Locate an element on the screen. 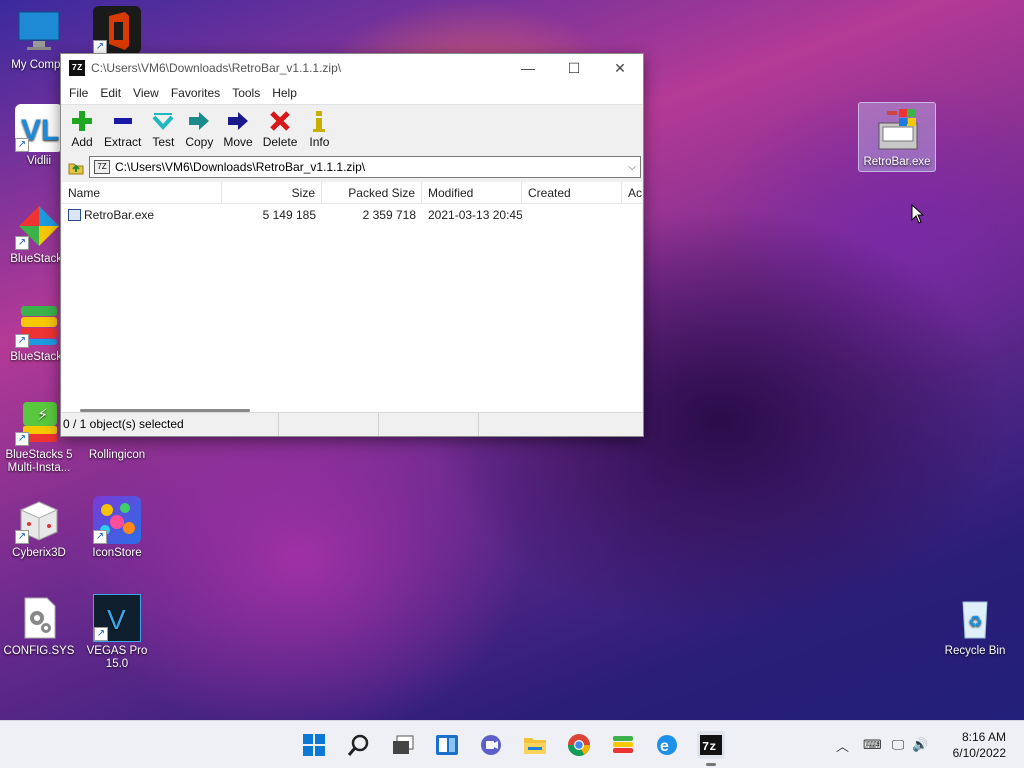 This screenshot has width=1024, height=768. desktop-icon-label: RetroBar.exe is located at coordinates (897, 162).